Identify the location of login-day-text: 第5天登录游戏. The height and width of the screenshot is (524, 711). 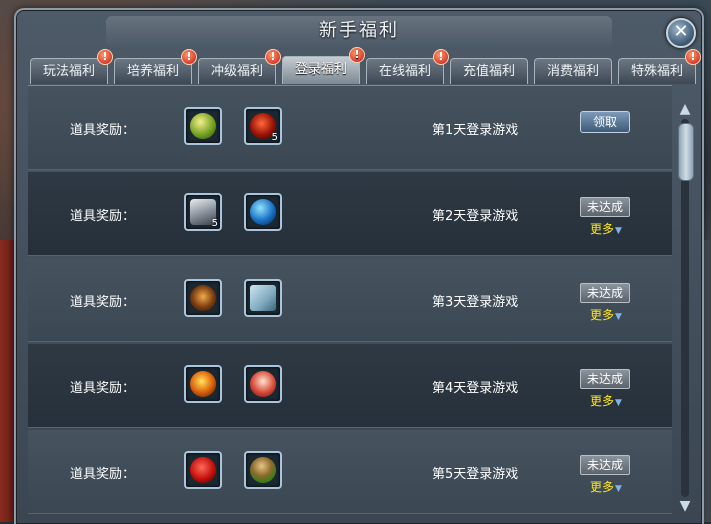
(475, 474).